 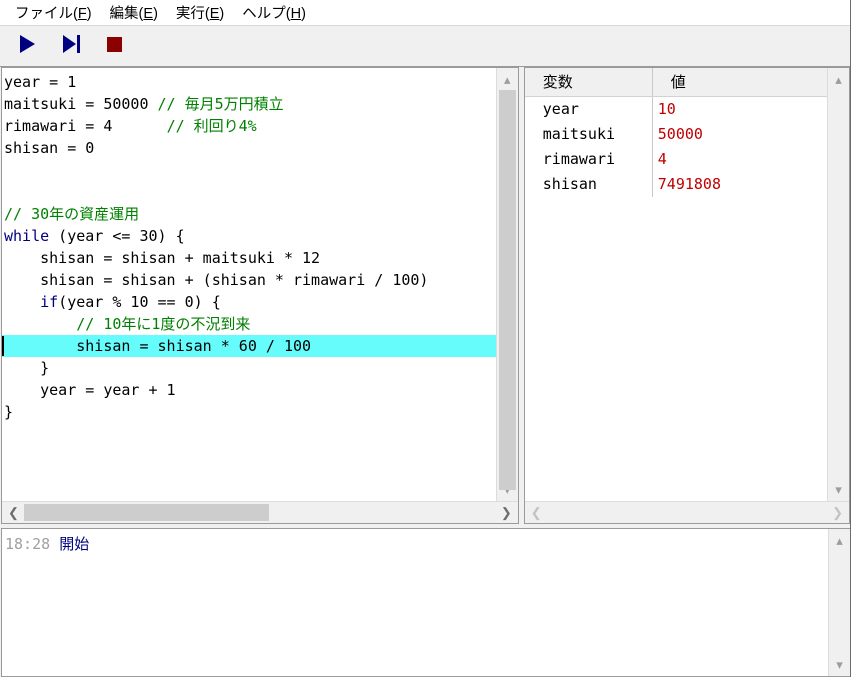 What do you see at coordinates (127, 324) in the screenshot?
I see `code-comment: // 10年に1度の不況到来` at bounding box center [127, 324].